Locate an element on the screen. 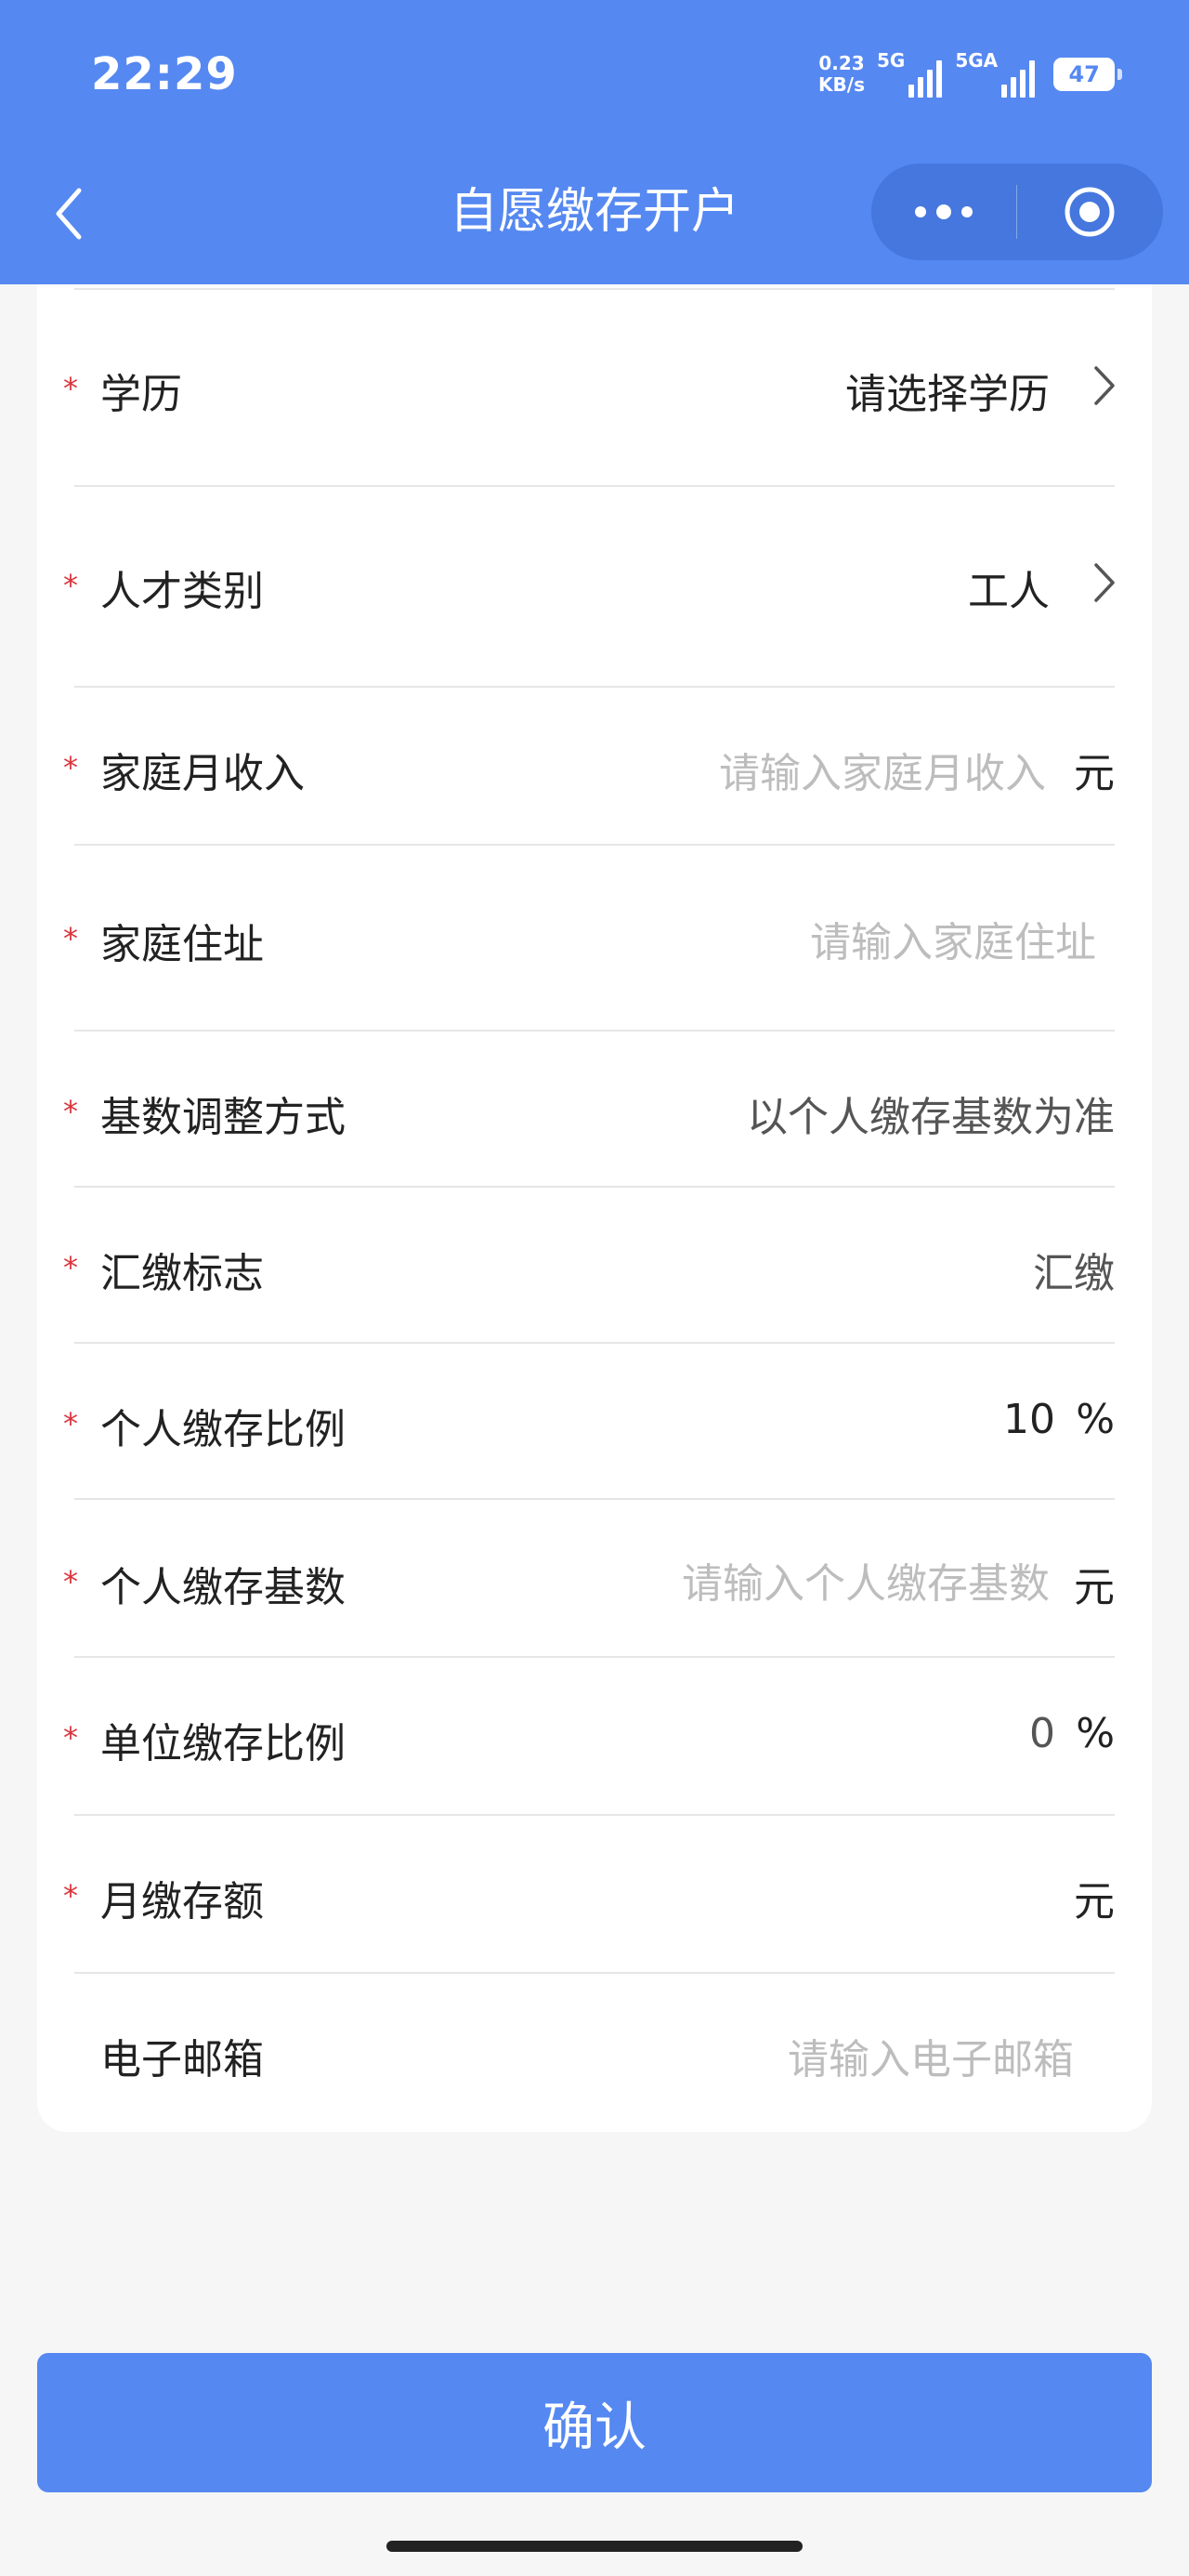 The height and width of the screenshot is (2576, 1189). signal-2-label: 5GA is located at coordinates (977, 60).